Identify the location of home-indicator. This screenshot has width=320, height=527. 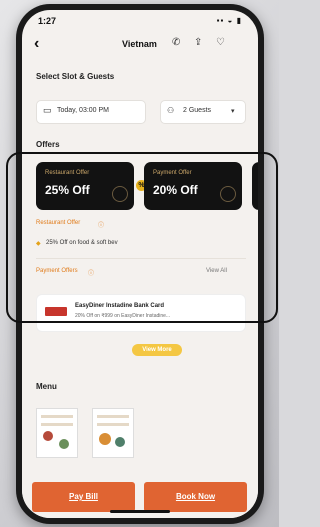
(140, 511).